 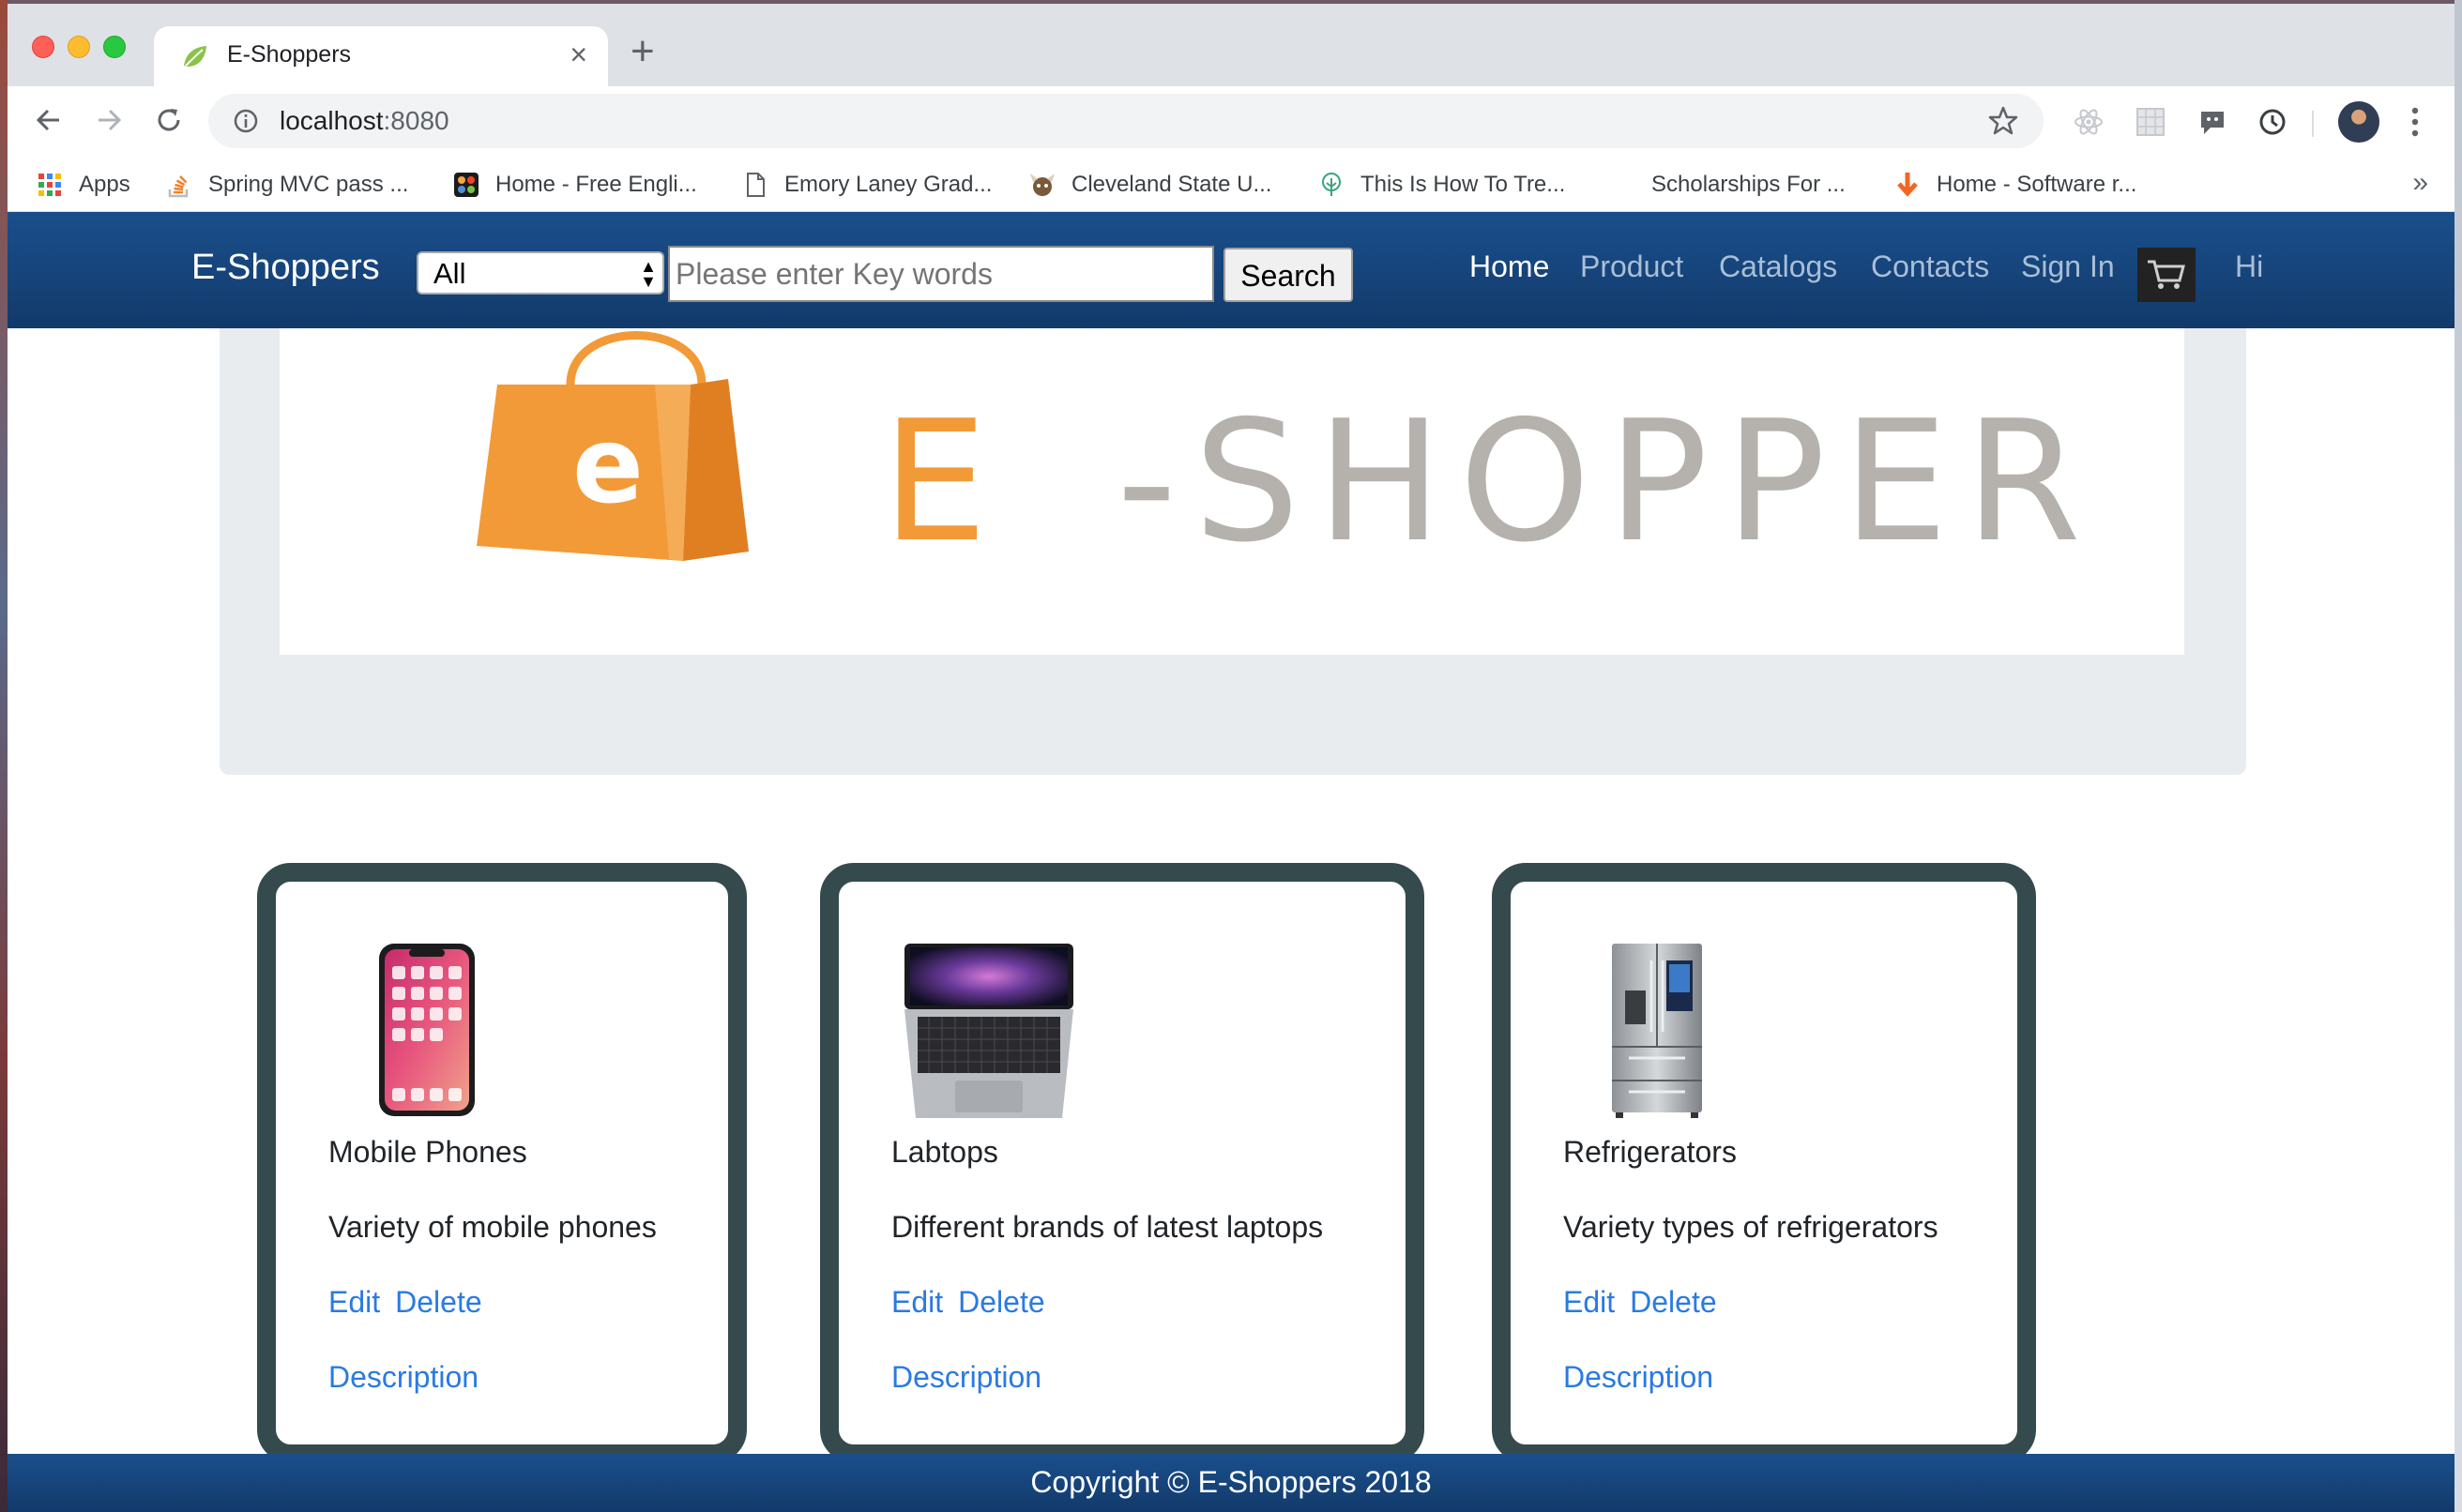 I want to click on back-arrow-icon, so click(x=47, y=120).